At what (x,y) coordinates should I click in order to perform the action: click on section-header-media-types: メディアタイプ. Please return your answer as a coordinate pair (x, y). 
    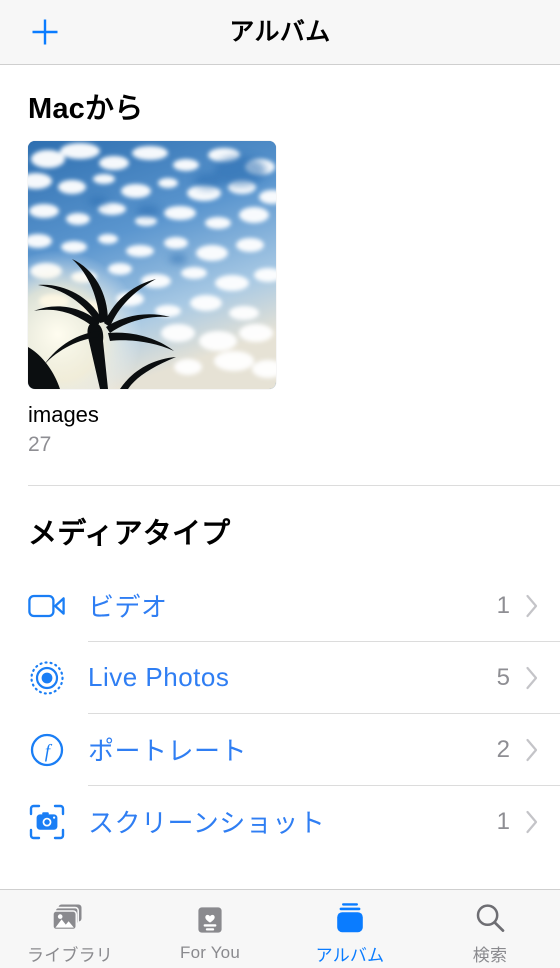
    Looking at the image, I should click on (129, 533).